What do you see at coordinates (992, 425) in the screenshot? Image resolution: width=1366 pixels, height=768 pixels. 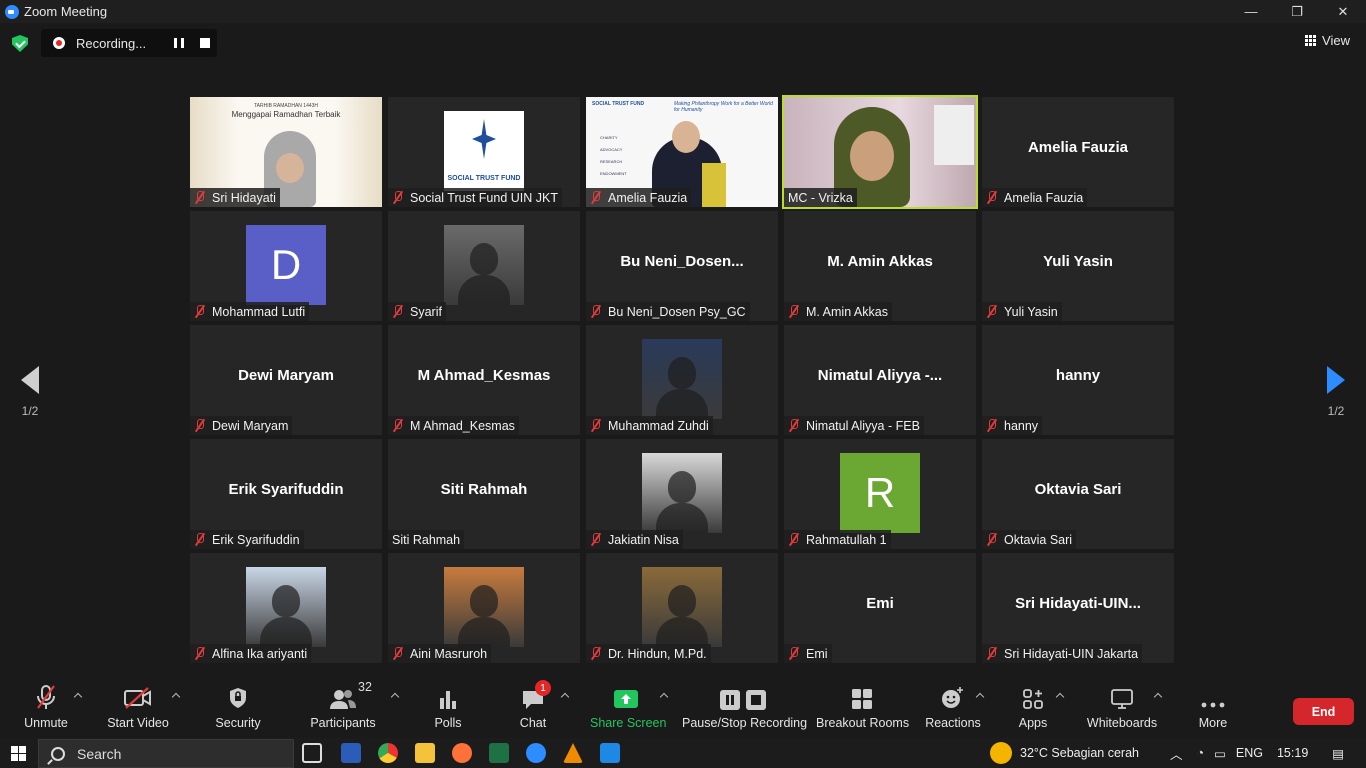 I see `muted-microphone-icon` at bounding box center [992, 425].